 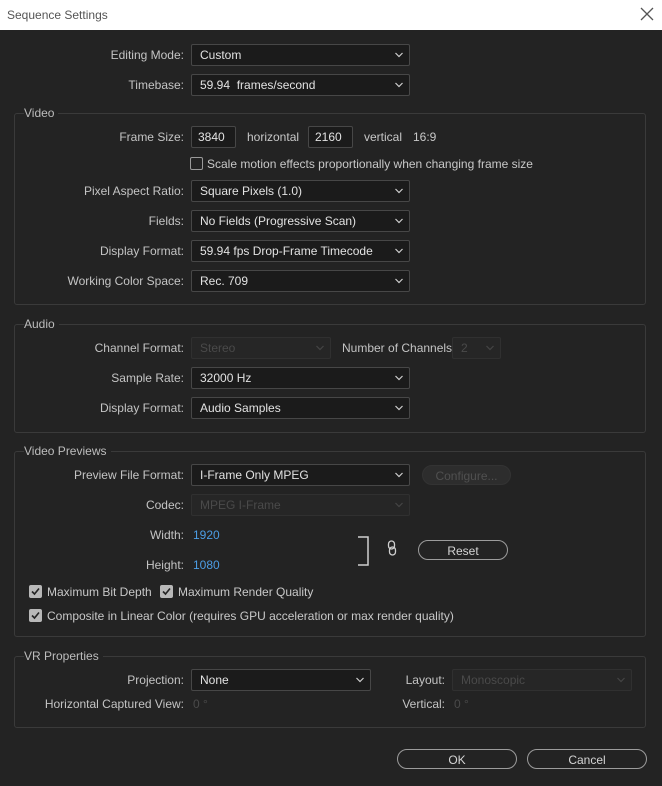 What do you see at coordinates (57, 15) in the screenshot?
I see `window-title: Sequence Settings` at bounding box center [57, 15].